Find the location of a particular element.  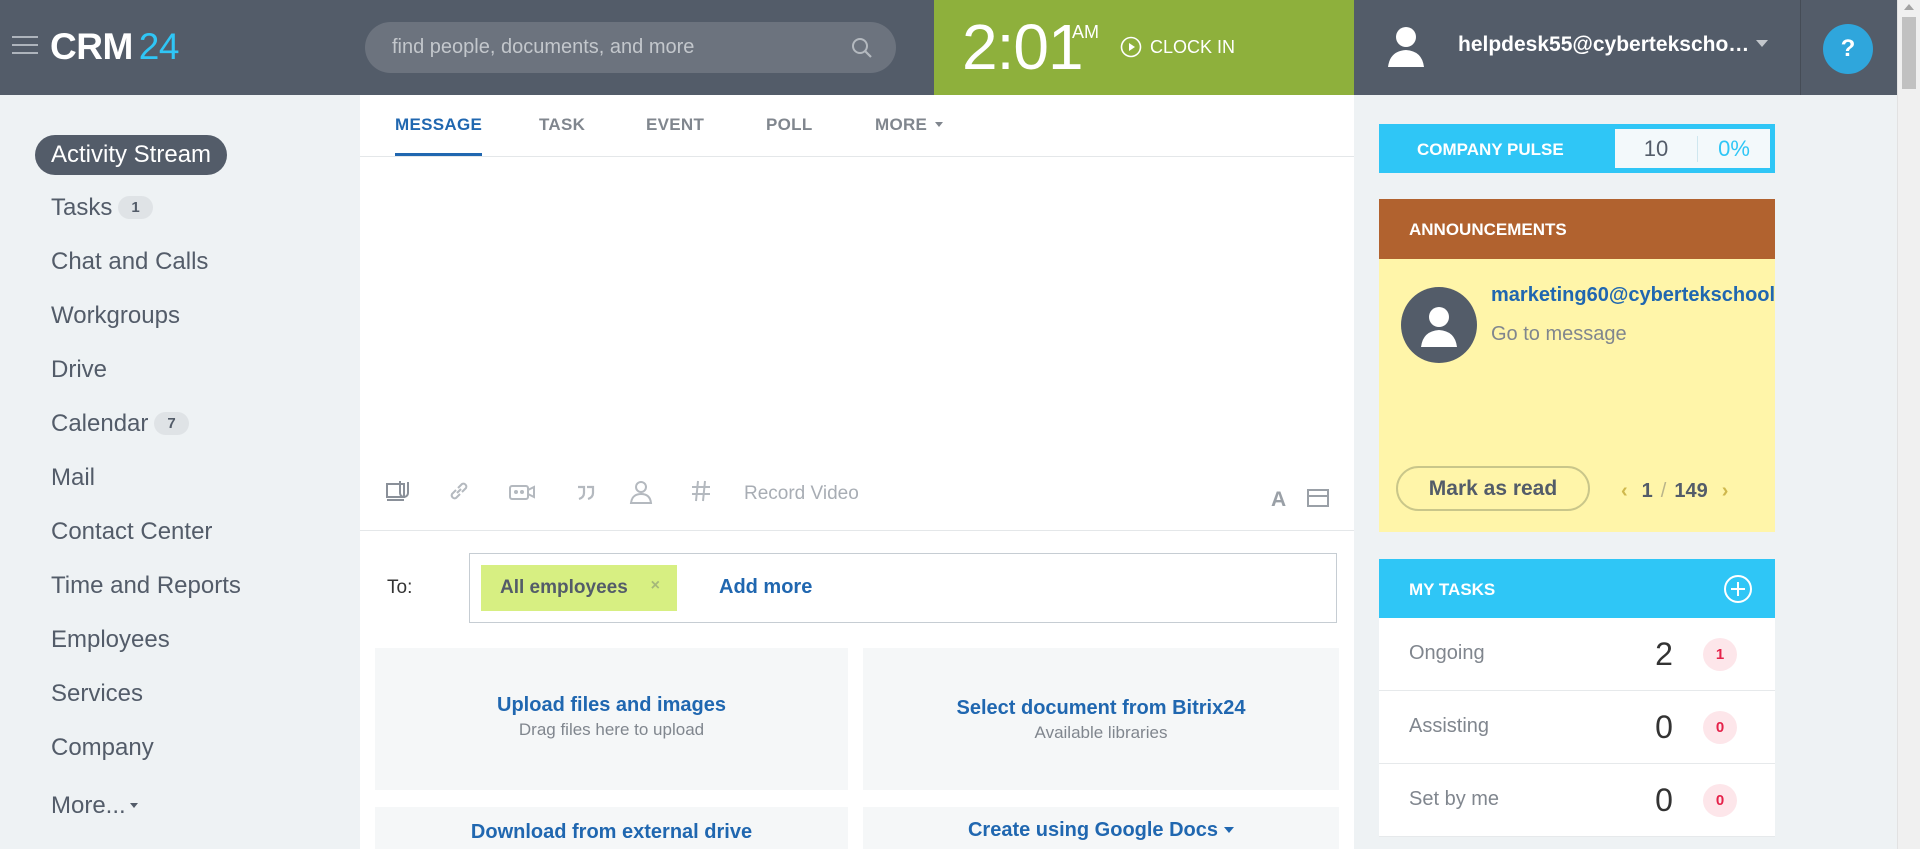

app-logo: CRM 24 is located at coordinates (114, 47).